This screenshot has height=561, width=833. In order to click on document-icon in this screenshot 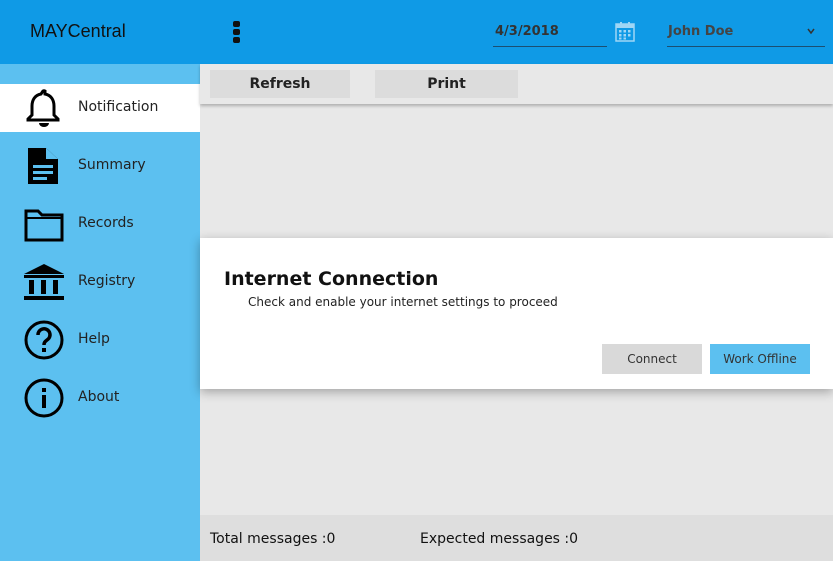, I will do `click(43, 166)`.